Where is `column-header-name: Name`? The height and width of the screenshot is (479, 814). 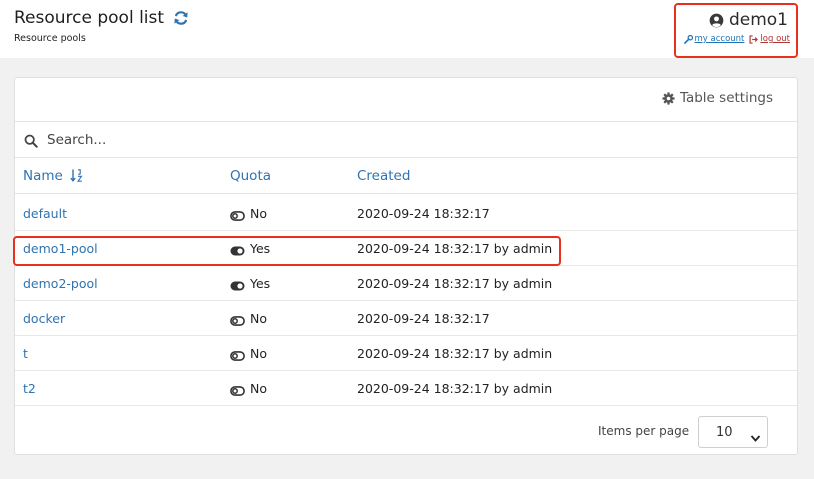
column-header-name: Name is located at coordinates (53, 176).